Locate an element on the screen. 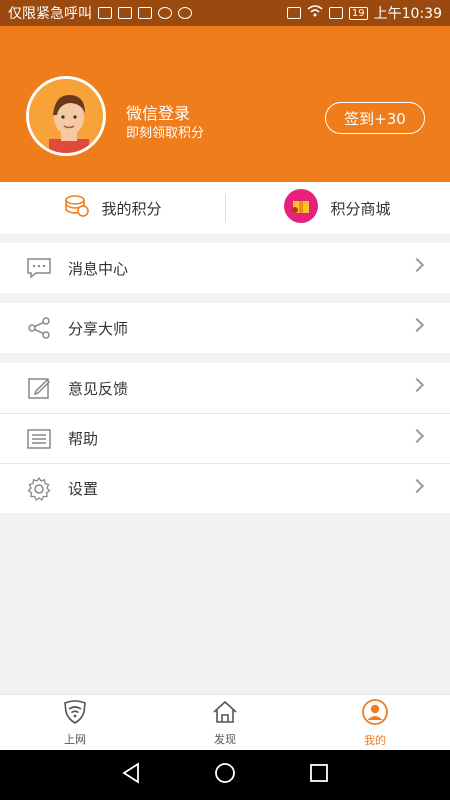 This screenshot has width=450, height=800. menu-label-share: 分享大师 is located at coordinates (98, 328).